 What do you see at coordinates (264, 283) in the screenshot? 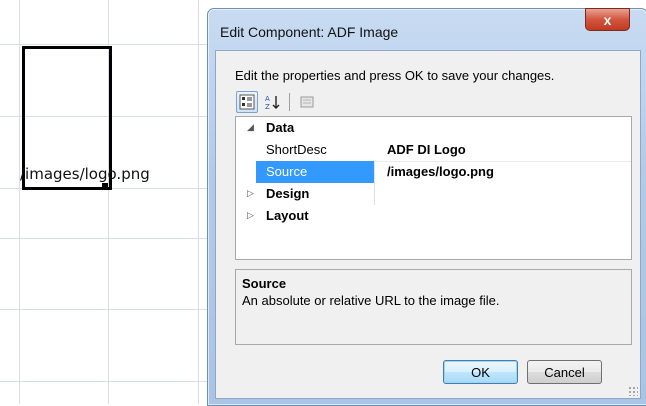
I see `description-title: Source` at bounding box center [264, 283].